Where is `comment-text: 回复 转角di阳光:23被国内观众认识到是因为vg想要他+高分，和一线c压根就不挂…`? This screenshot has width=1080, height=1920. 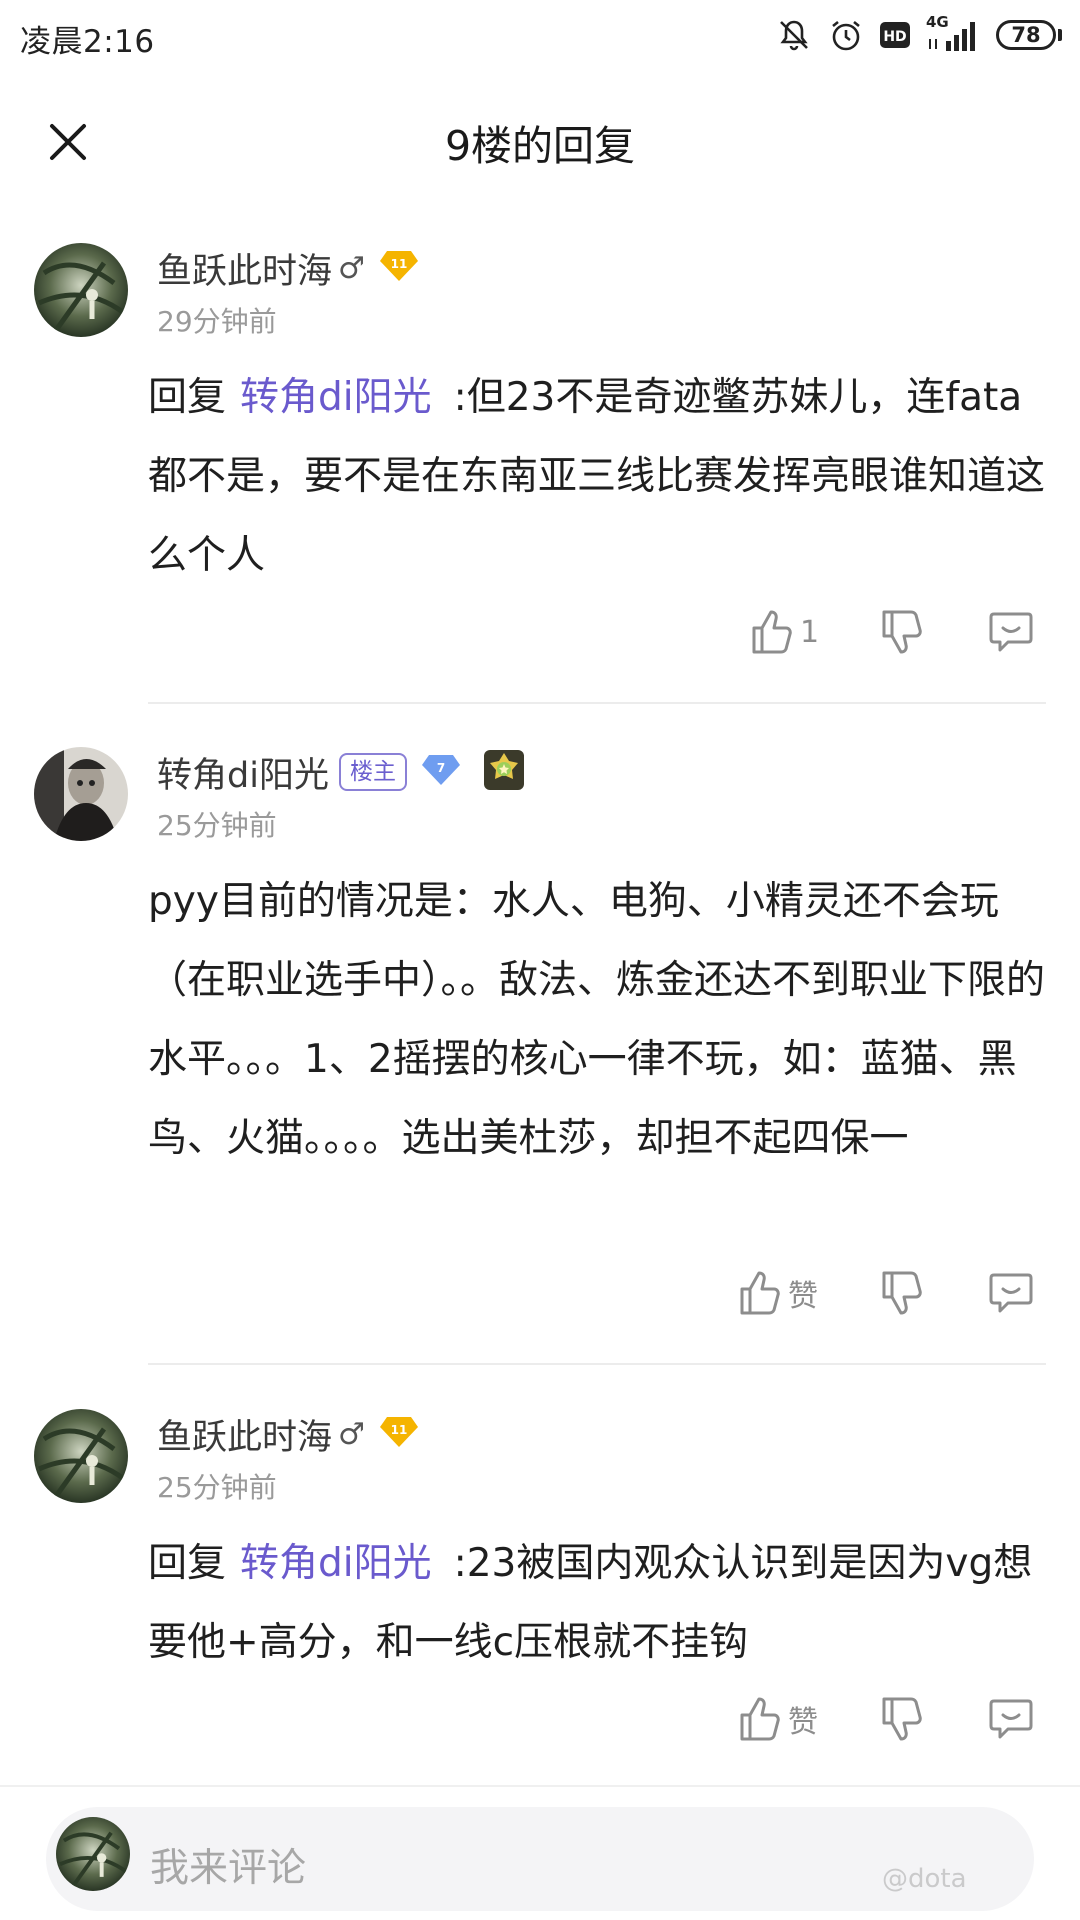
comment-text: 回复 转角di阳光:23被国内观众认识到是因为vg想要他+高分，和一线c压根就不挂… is located at coordinates (598, 1603).